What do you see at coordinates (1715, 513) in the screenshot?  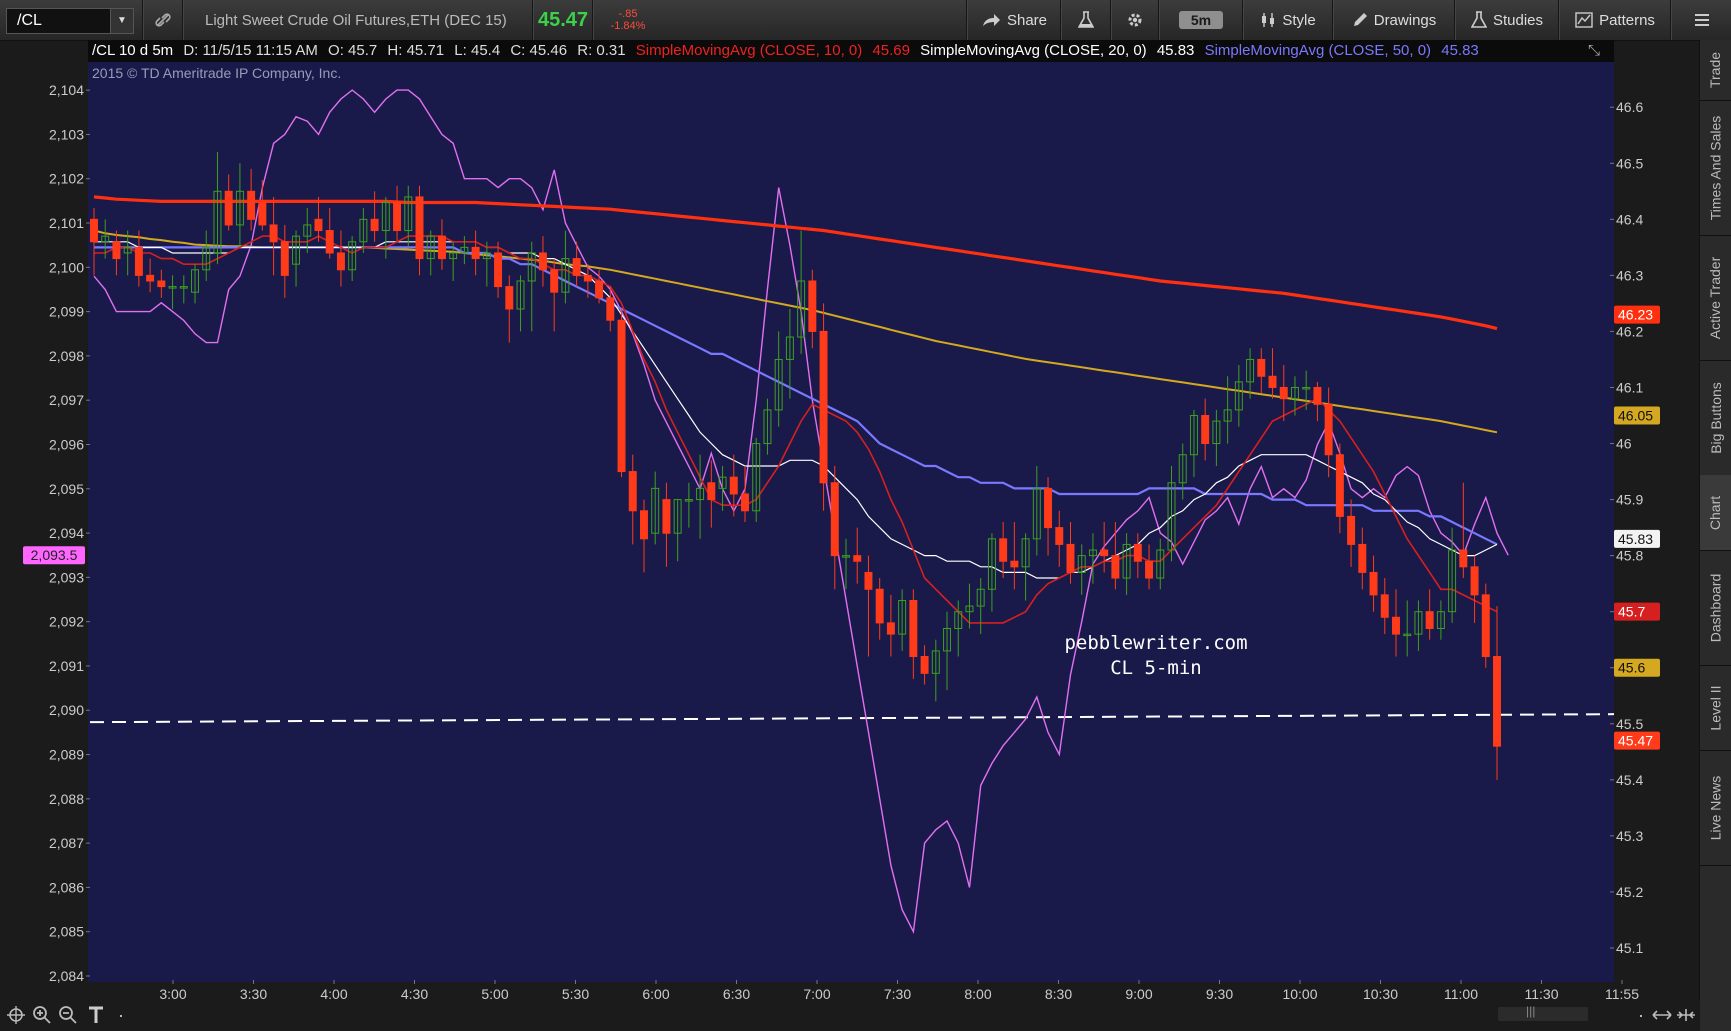 I see `sidebar-tab-chart: Chart` at bounding box center [1715, 513].